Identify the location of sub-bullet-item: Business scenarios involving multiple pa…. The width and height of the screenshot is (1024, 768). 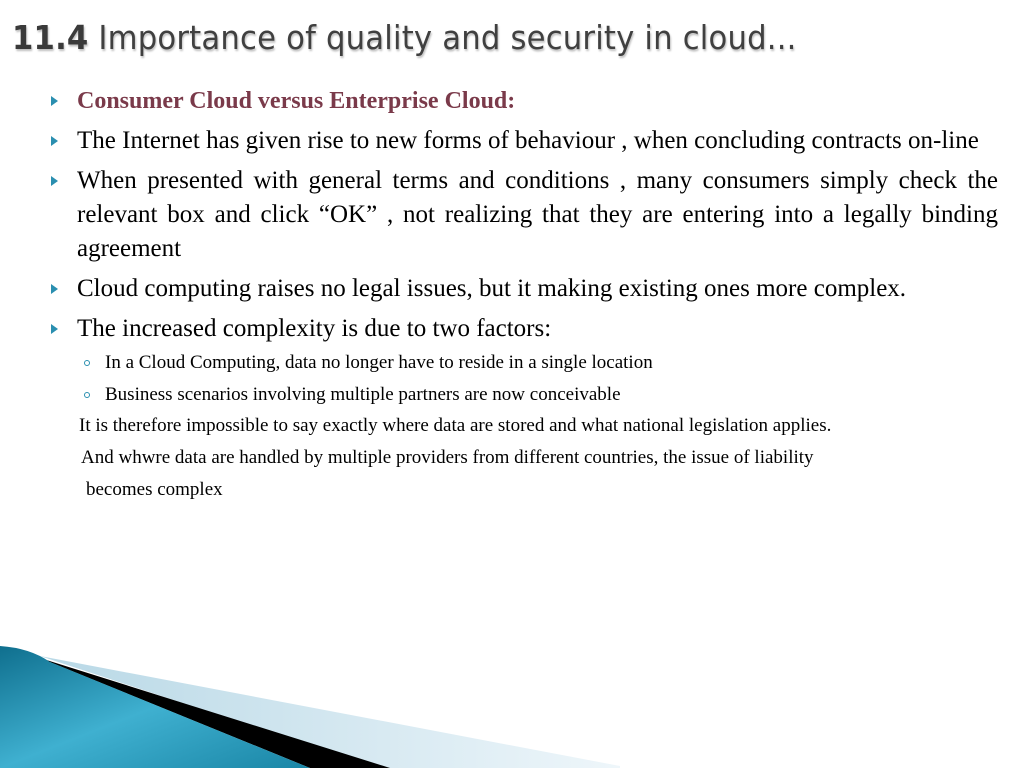
(523, 395).